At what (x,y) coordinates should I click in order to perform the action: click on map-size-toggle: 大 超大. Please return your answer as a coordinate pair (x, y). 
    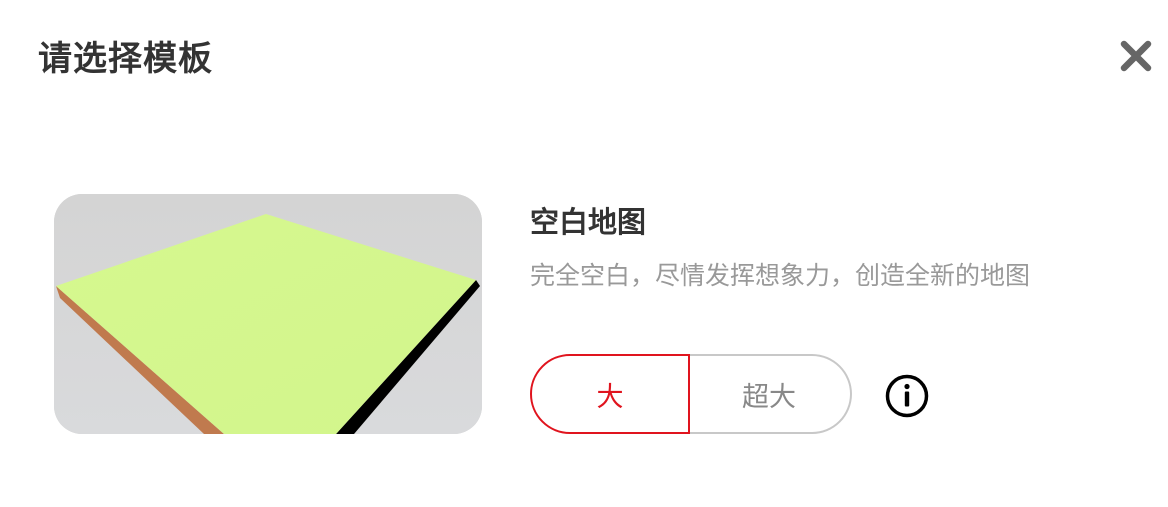
    Looking at the image, I should click on (691, 394).